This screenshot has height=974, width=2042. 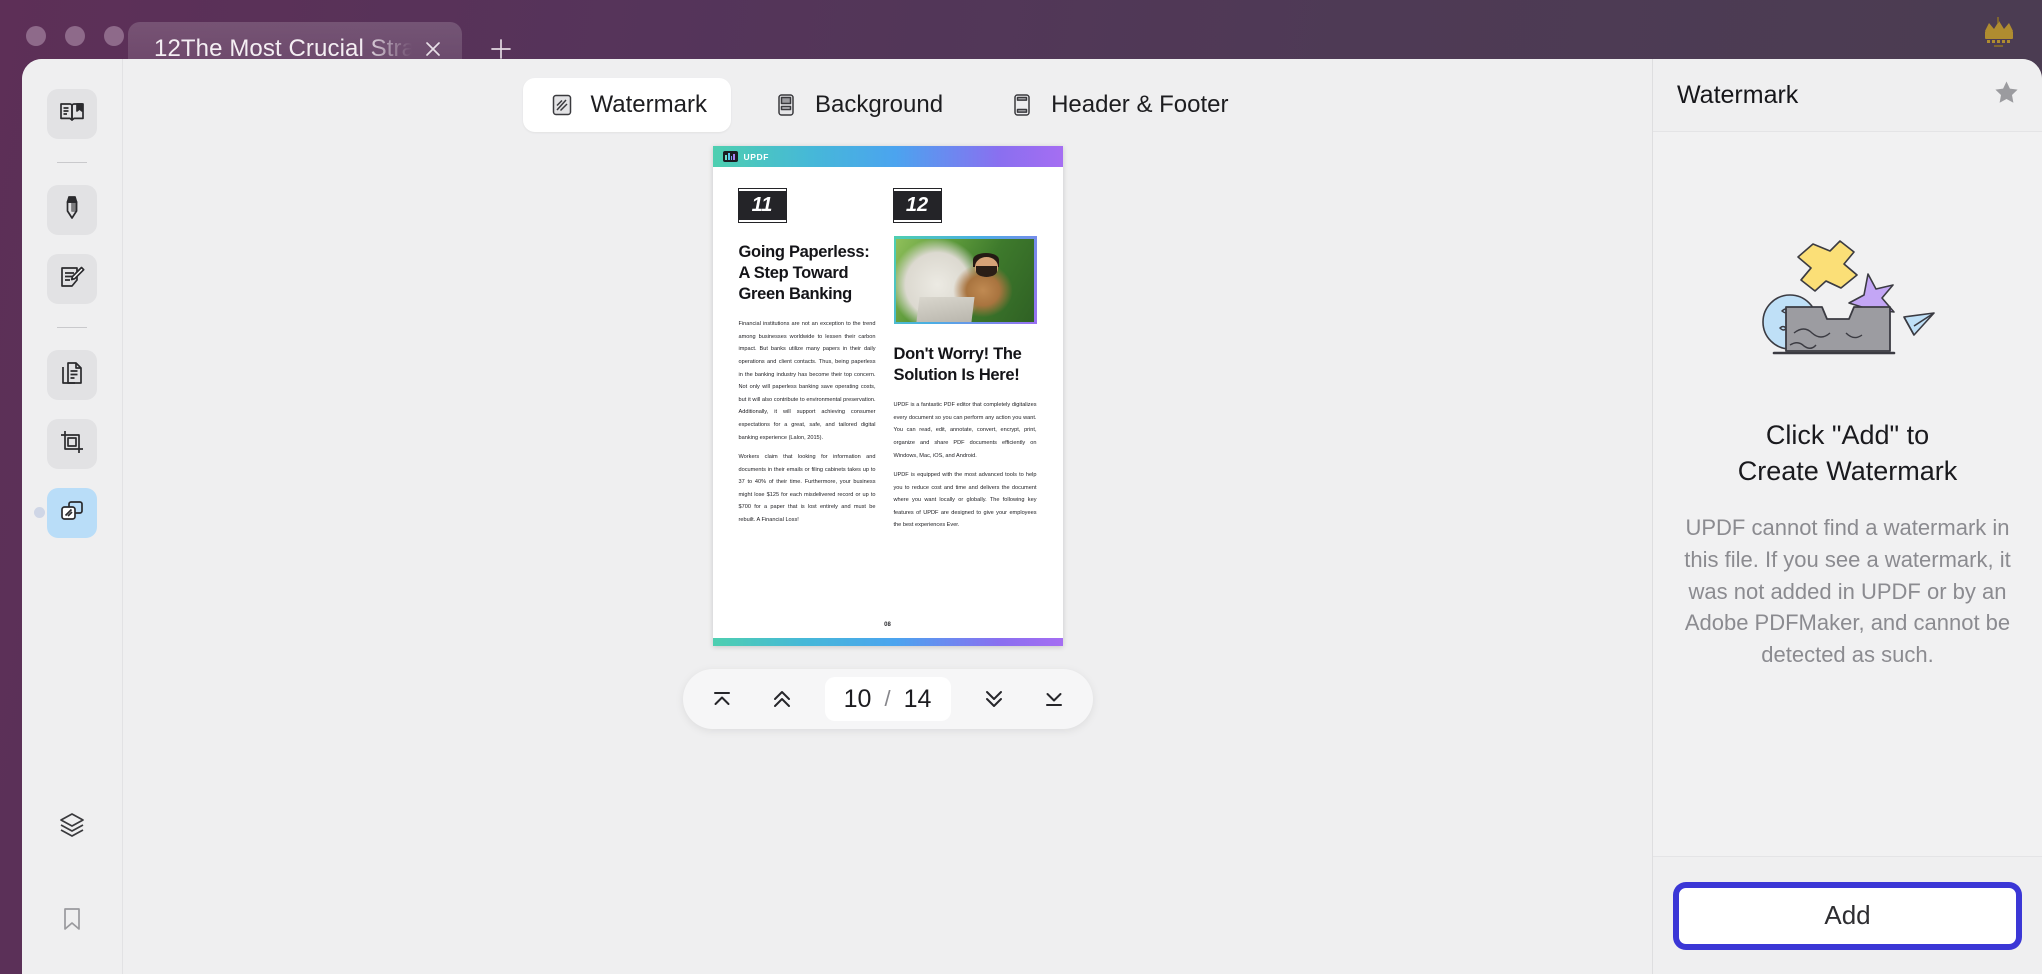 I want to click on updf-logo-icon, so click(x=730, y=156).